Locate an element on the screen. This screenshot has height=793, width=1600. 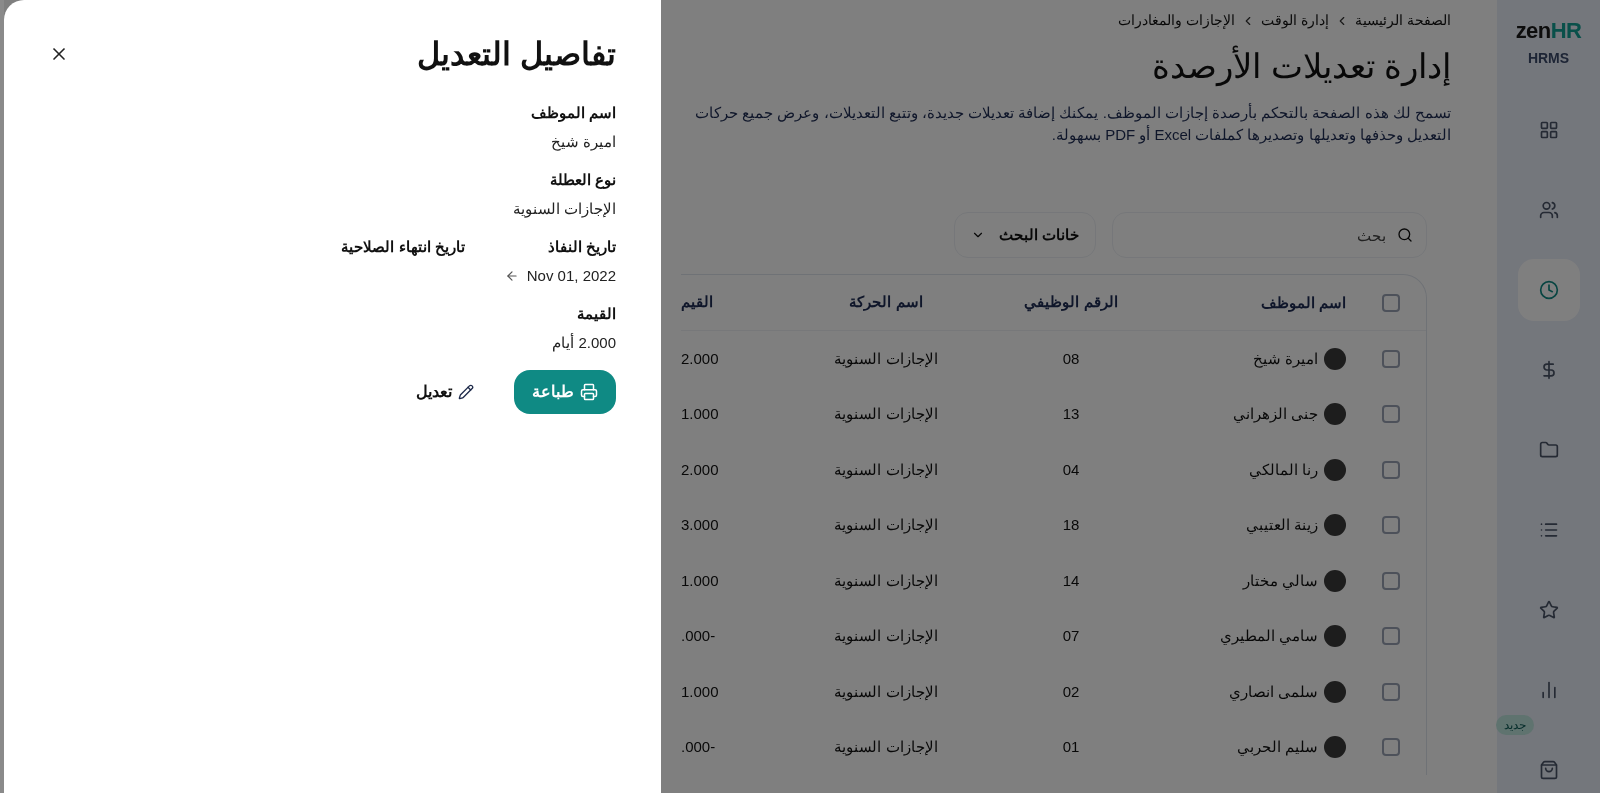
table-cell-text: 3.000 is located at coordinates (700, 525).